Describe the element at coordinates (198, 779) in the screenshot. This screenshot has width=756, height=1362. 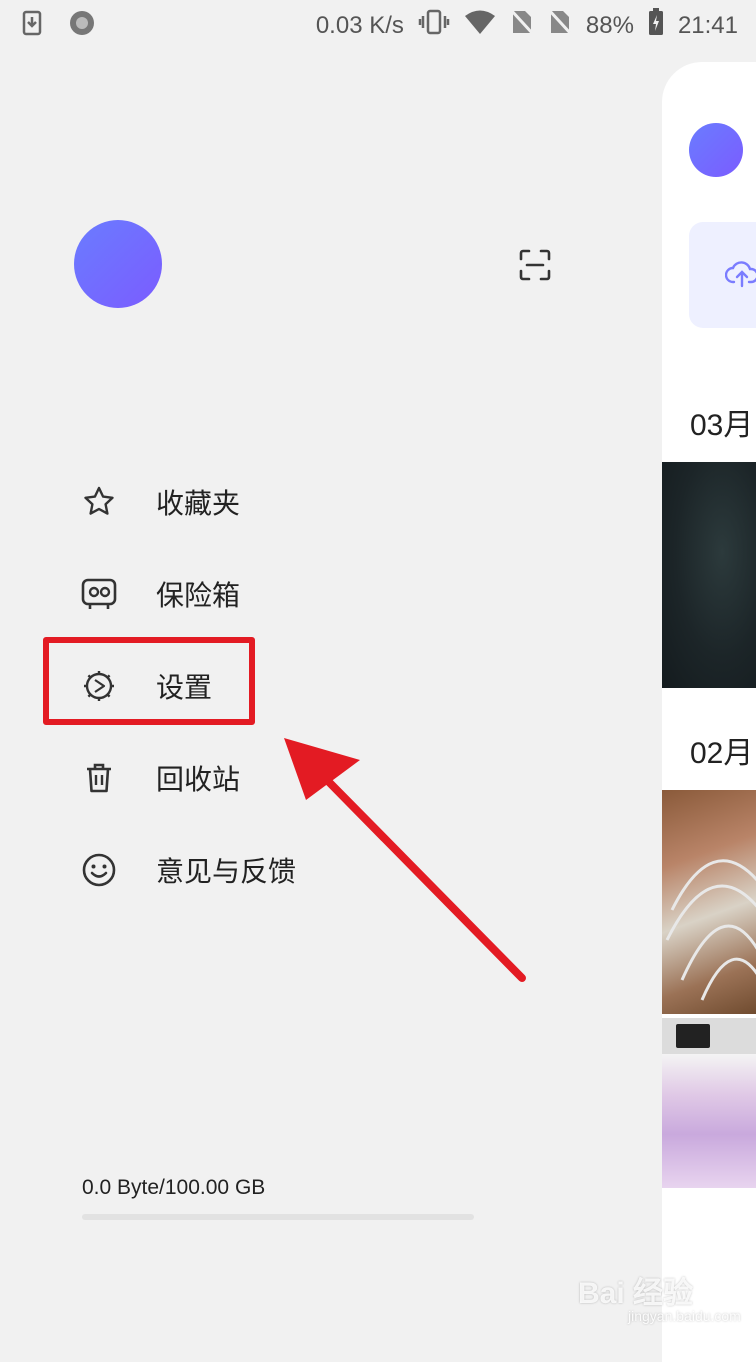
I see `menu-item-label: 回收站` at that location.